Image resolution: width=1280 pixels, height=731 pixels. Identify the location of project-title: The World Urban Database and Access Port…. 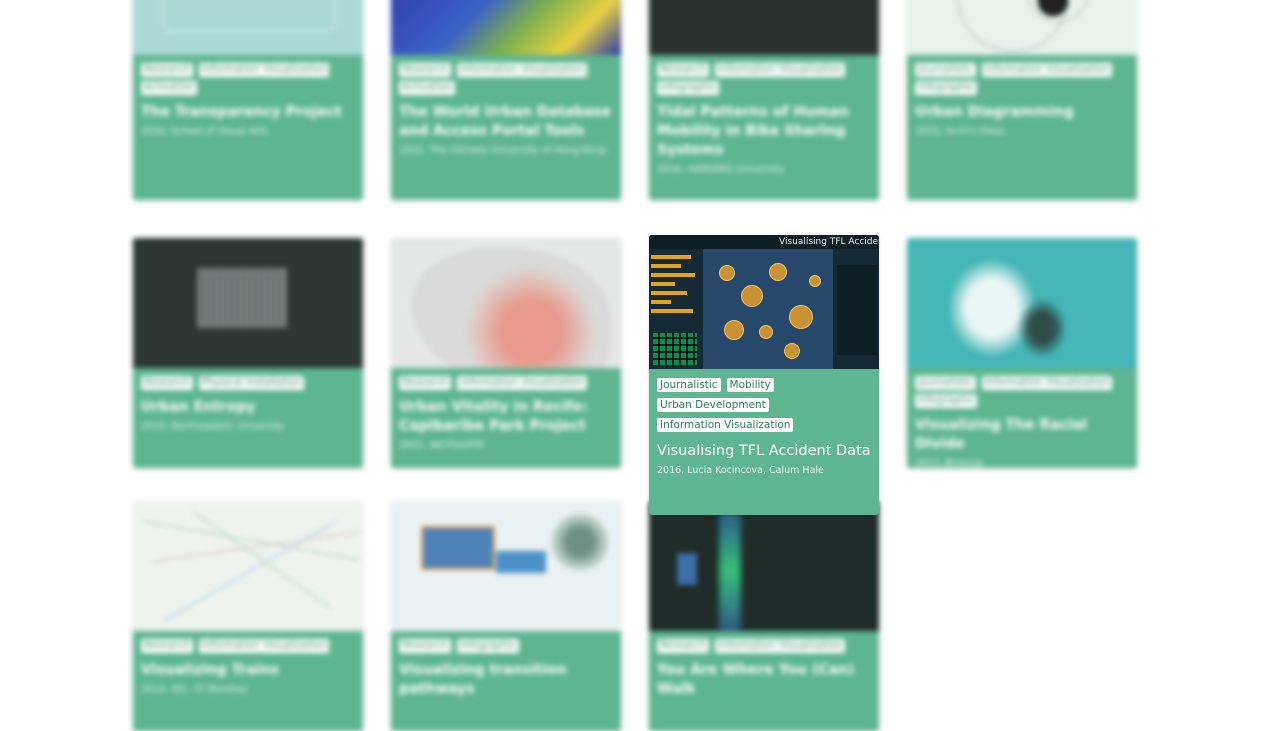
(506, 122).